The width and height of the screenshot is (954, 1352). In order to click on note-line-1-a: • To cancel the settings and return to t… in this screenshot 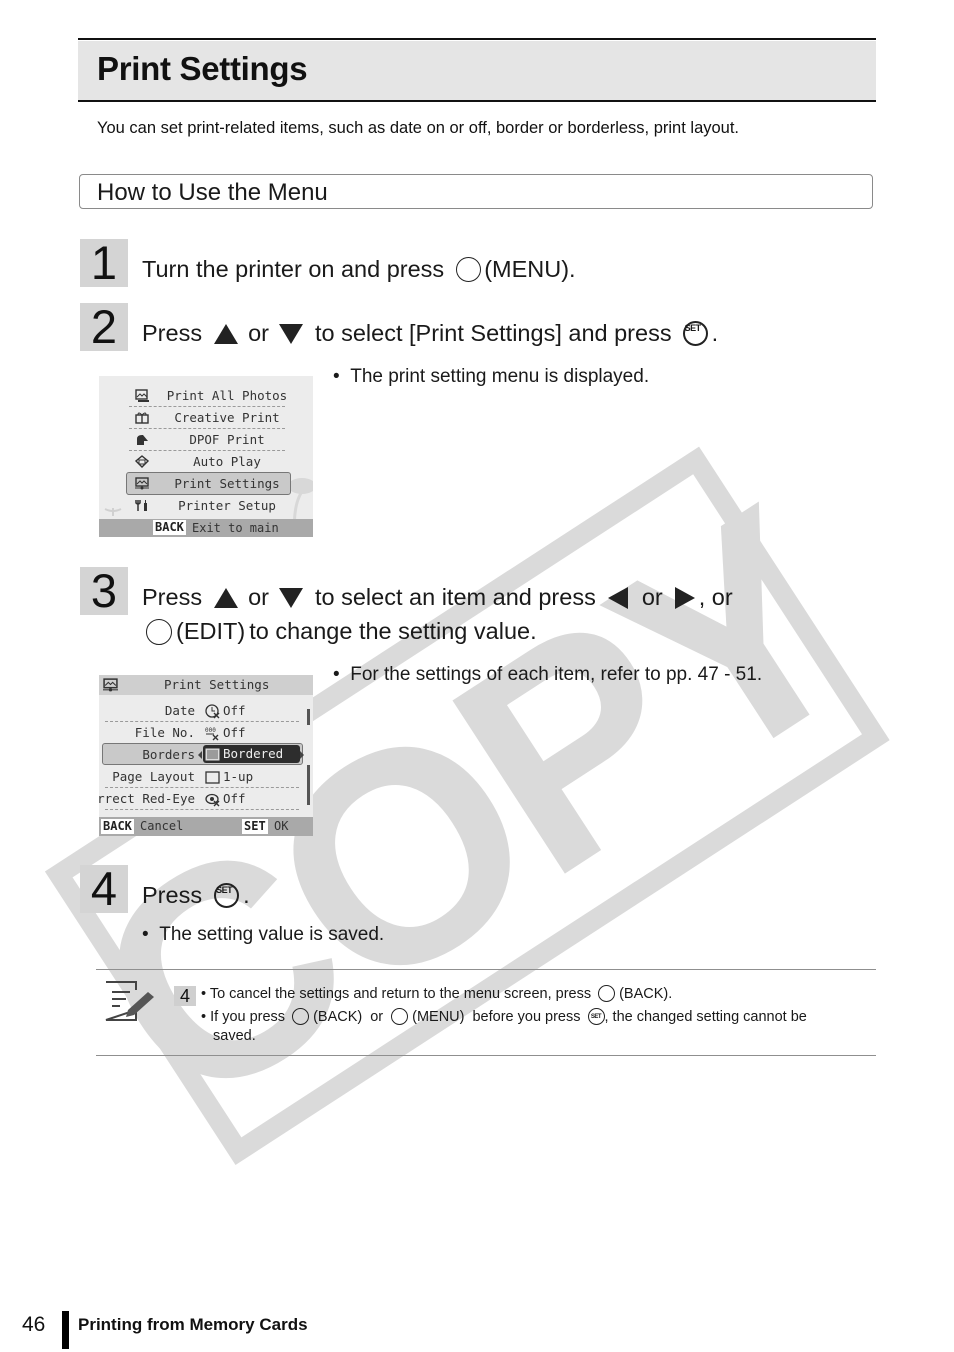, I will do `click(396, 993)`.